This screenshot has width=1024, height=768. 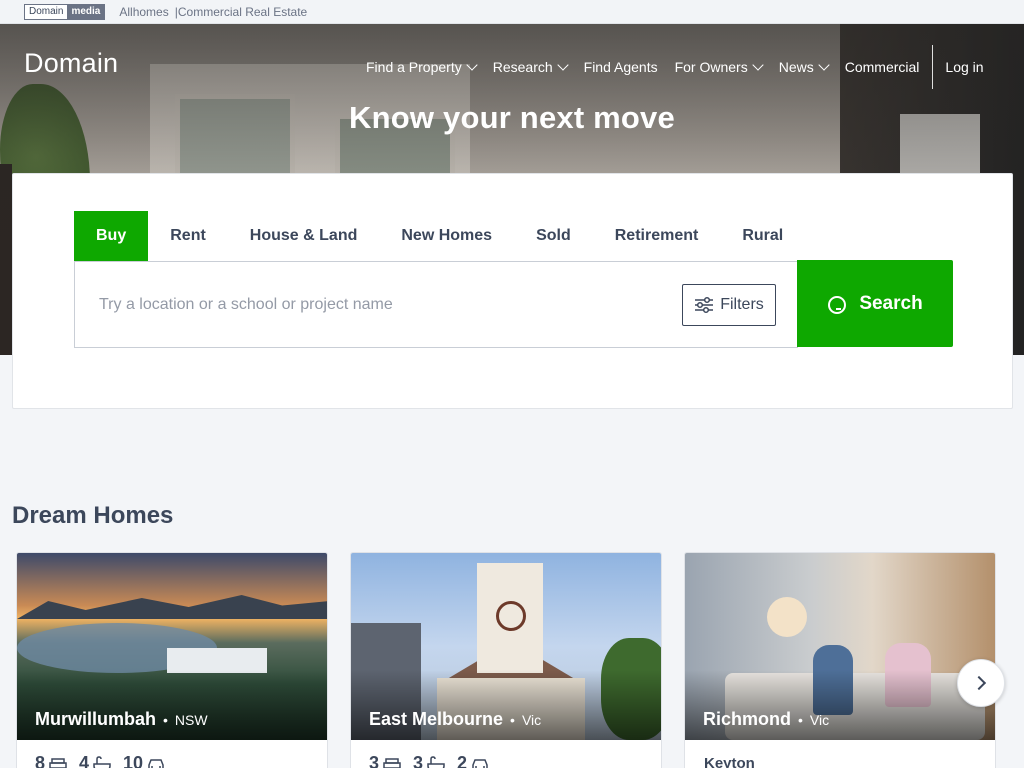 What do you see at coordinates (933, 67) in the screenshot?
I see `nav-divider` at bounding box center [933, 67].